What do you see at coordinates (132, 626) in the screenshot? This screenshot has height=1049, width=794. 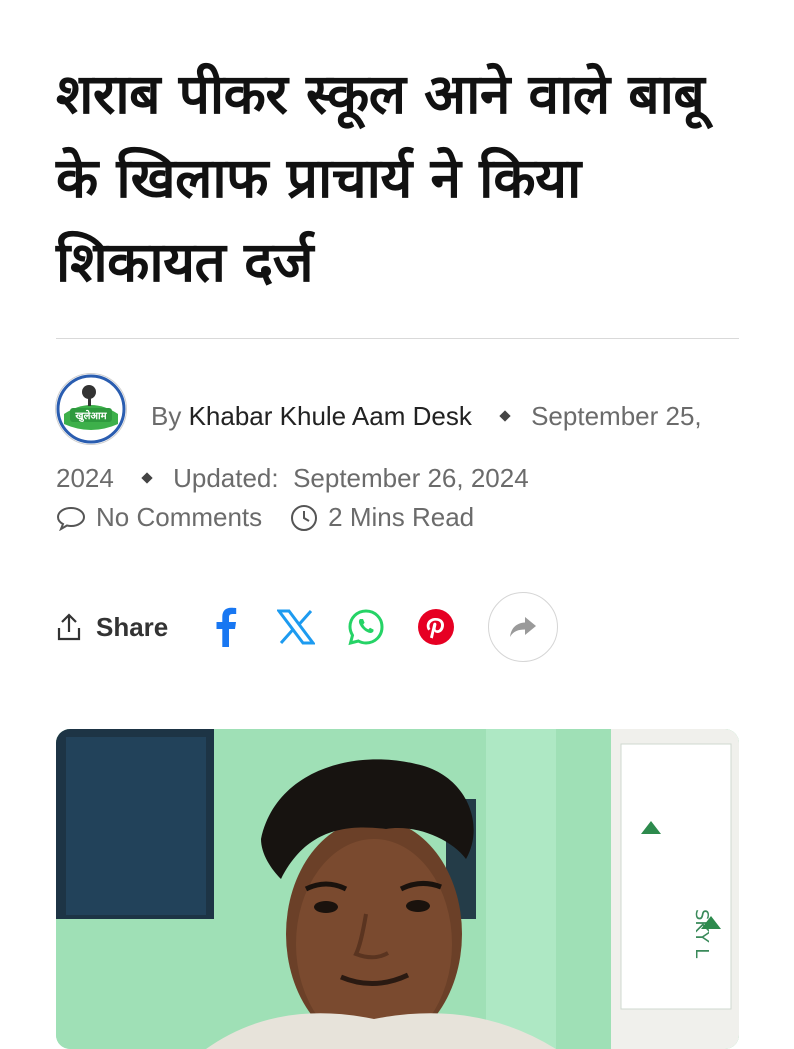 I see `share-label: Share` at bounding box center [132, 626].